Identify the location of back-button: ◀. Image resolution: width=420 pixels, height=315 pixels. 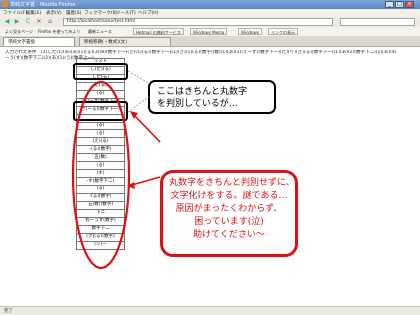
(7, 22).